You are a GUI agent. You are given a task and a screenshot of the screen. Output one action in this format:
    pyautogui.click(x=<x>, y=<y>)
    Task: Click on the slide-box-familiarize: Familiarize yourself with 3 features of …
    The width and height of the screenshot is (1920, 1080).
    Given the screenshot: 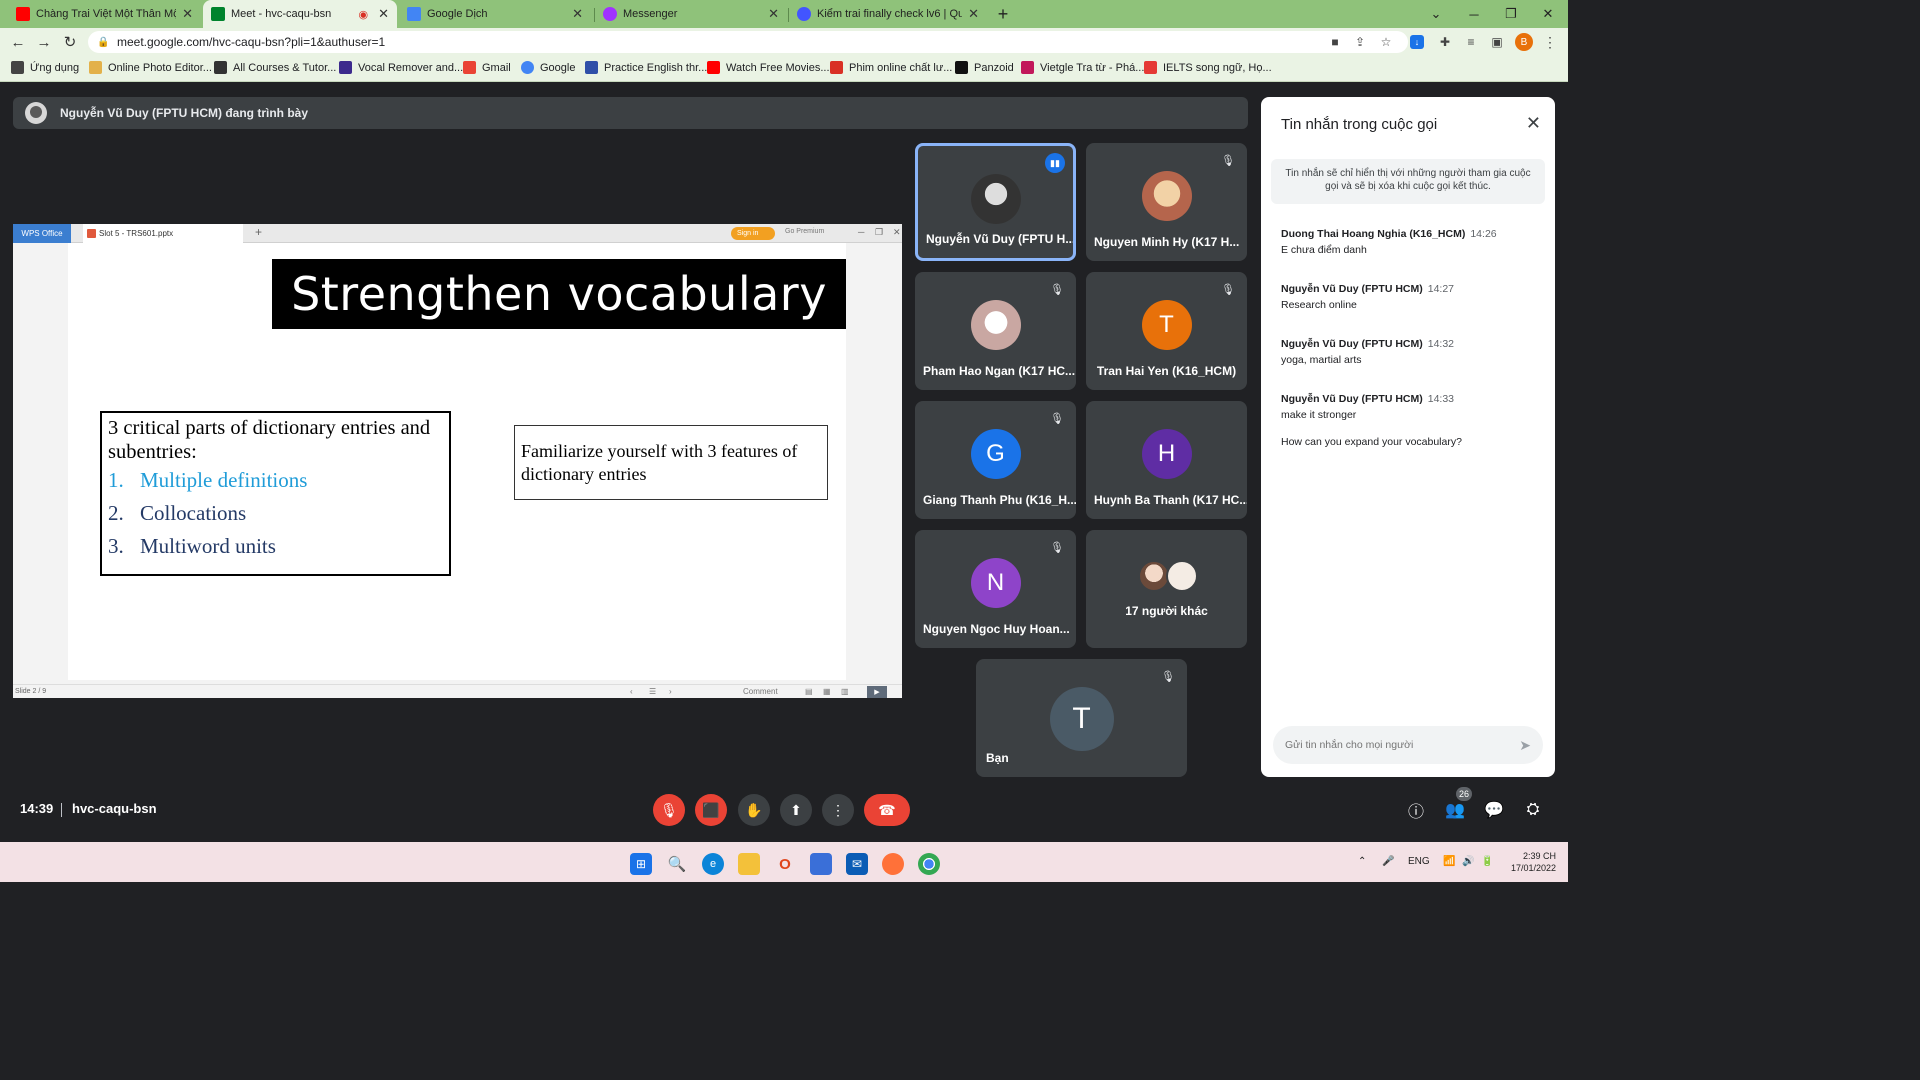 What is the action you would take?
    pyautogui.click(x=671, y=462)
    